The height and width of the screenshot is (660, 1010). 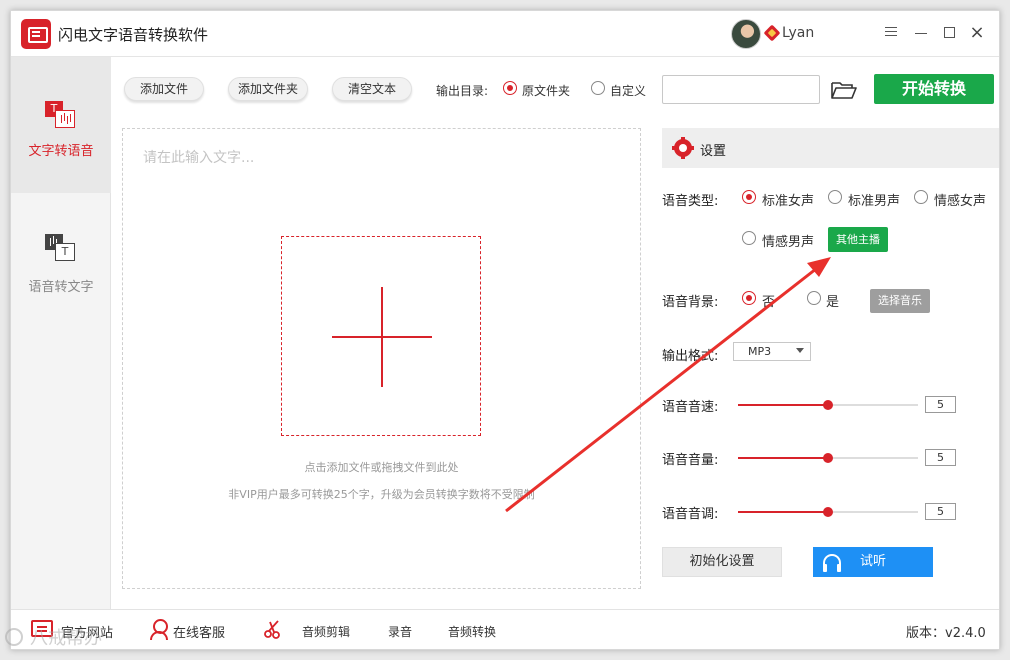 I want to click on speed-value-input: 5, so click(x=940, y=404).